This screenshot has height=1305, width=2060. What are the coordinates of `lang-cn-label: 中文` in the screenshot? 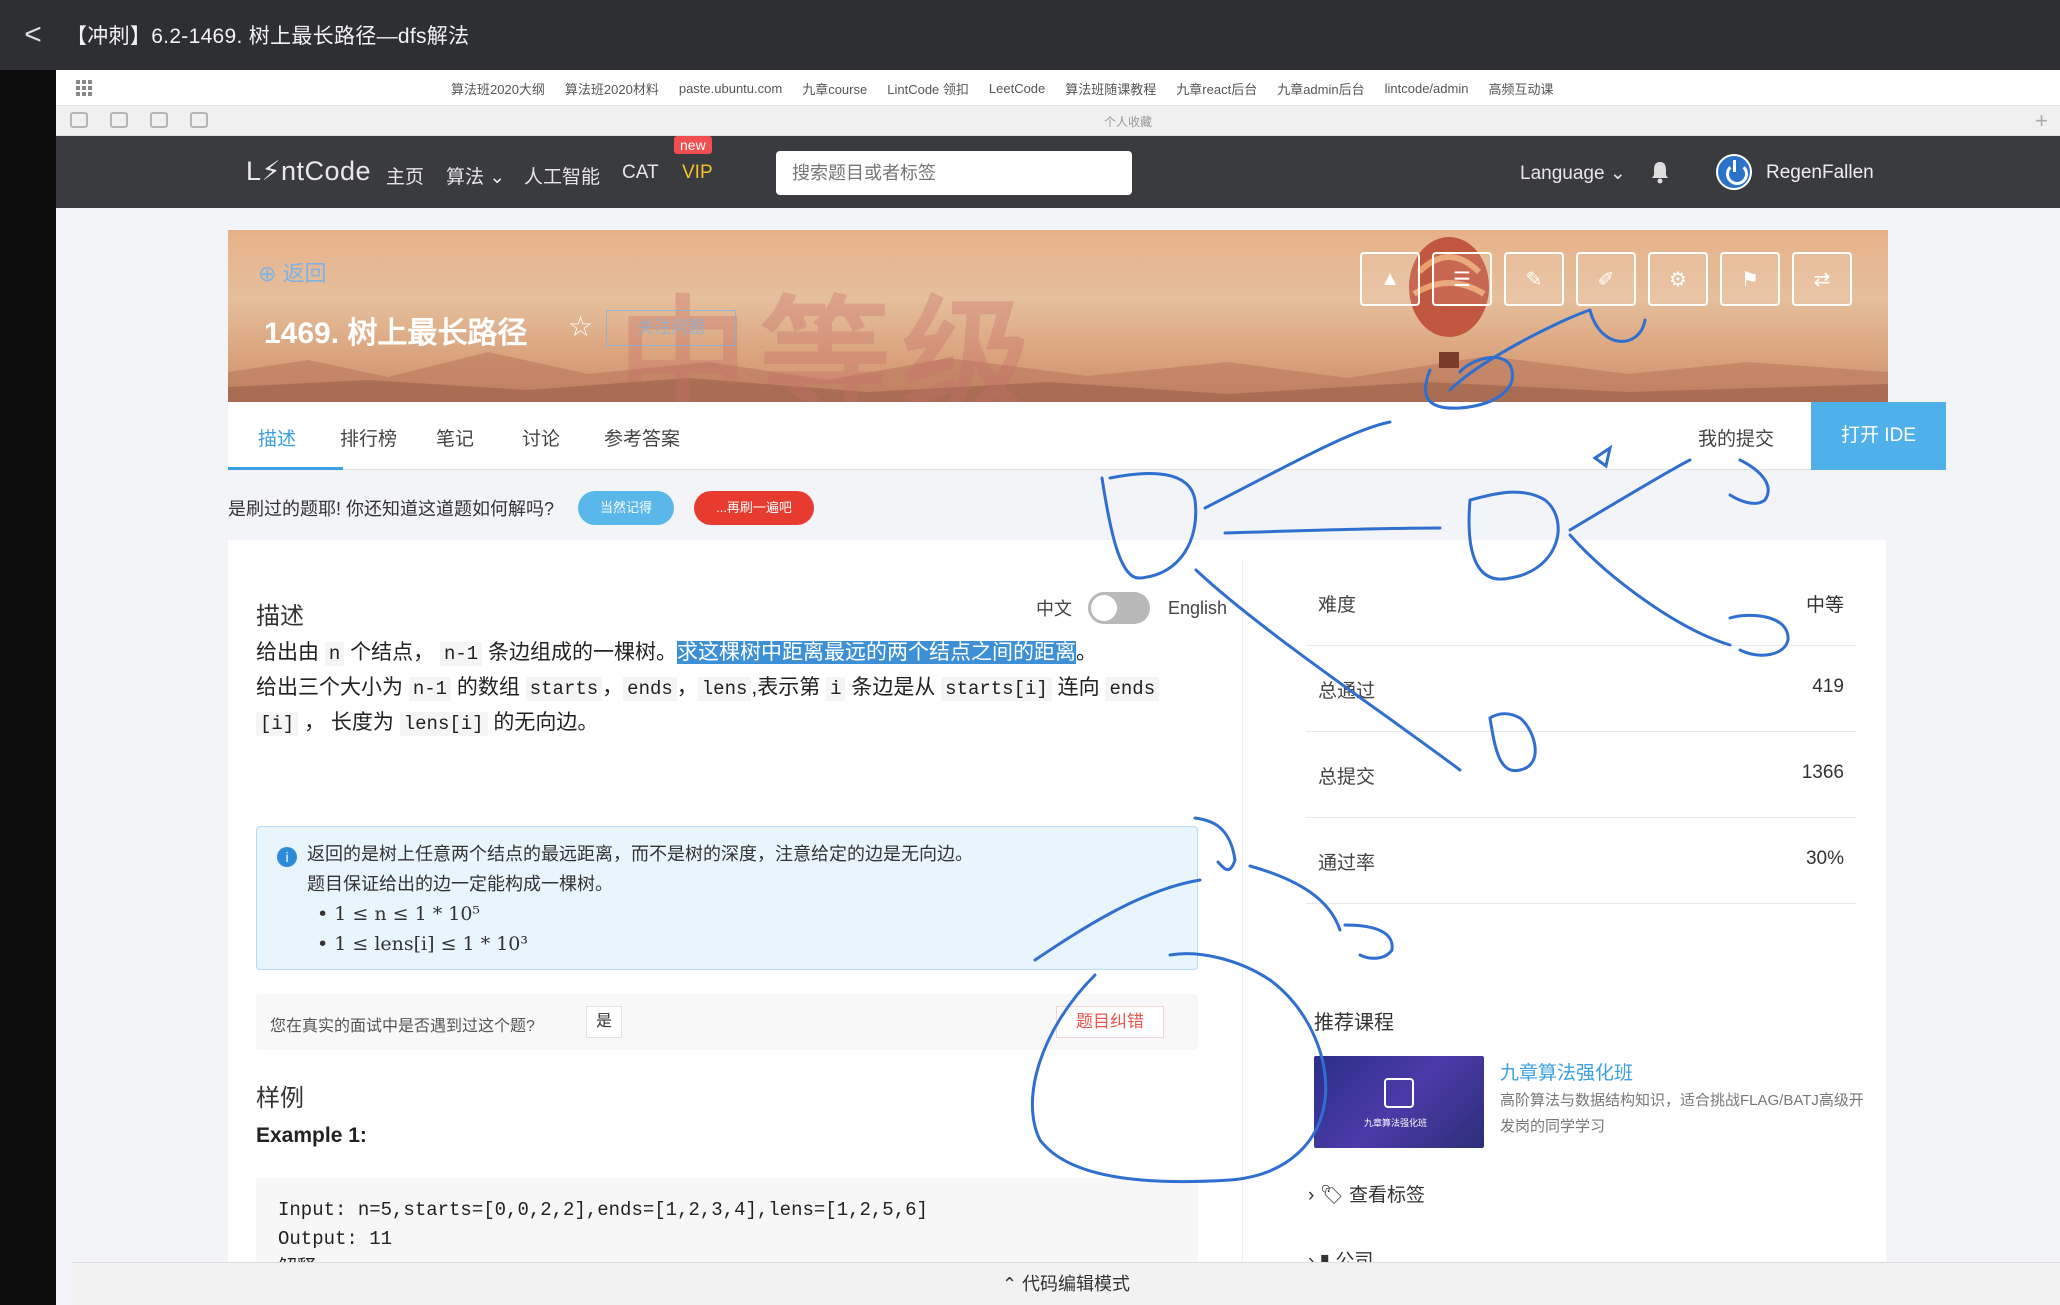 It's located at (1054, 609).